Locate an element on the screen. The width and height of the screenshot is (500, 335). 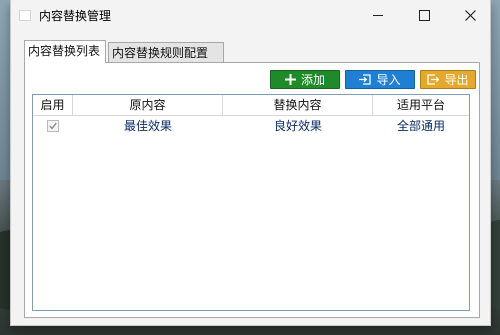
maximize-icon is located at coordinates (424, 15).